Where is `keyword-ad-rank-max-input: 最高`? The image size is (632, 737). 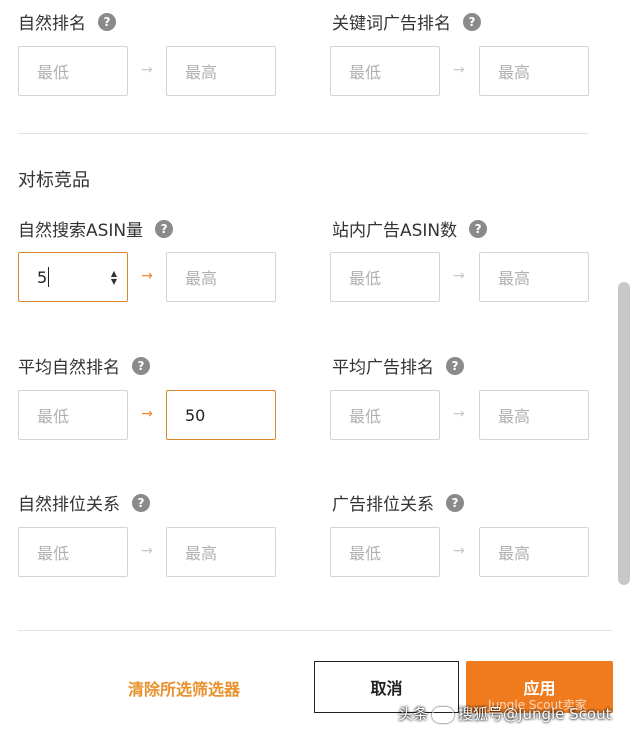
keyword-ad-rank-max-input: 最高 is located at coordinates (534, 71).